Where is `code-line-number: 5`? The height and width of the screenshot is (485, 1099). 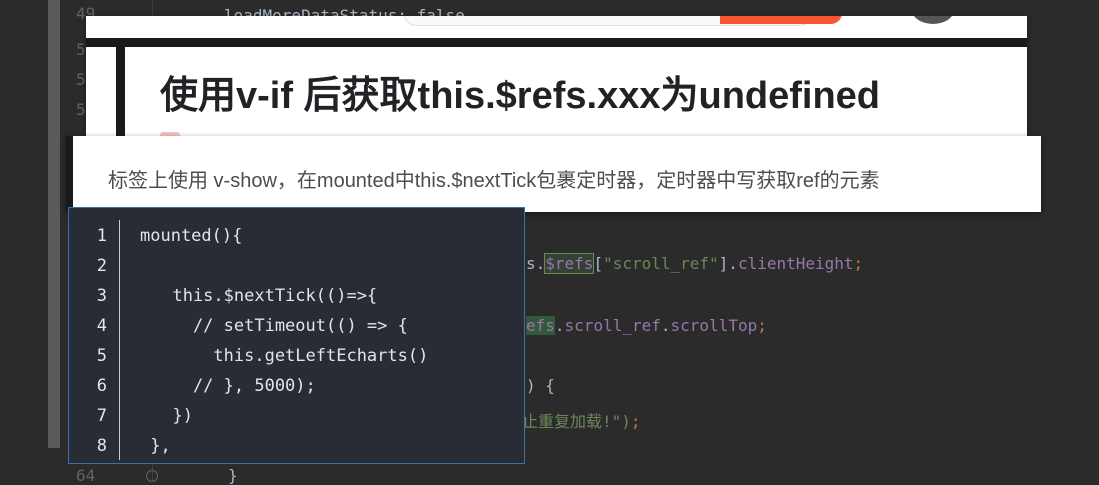
code-line-number: 5 is located at coordinates (101, 356).